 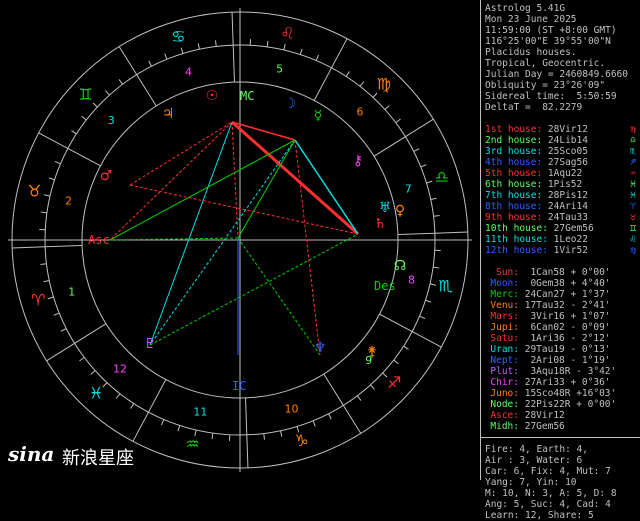 I want to click on planet-row: Jupi: 6Can02 - 0°09', so click(x=548, y=327).